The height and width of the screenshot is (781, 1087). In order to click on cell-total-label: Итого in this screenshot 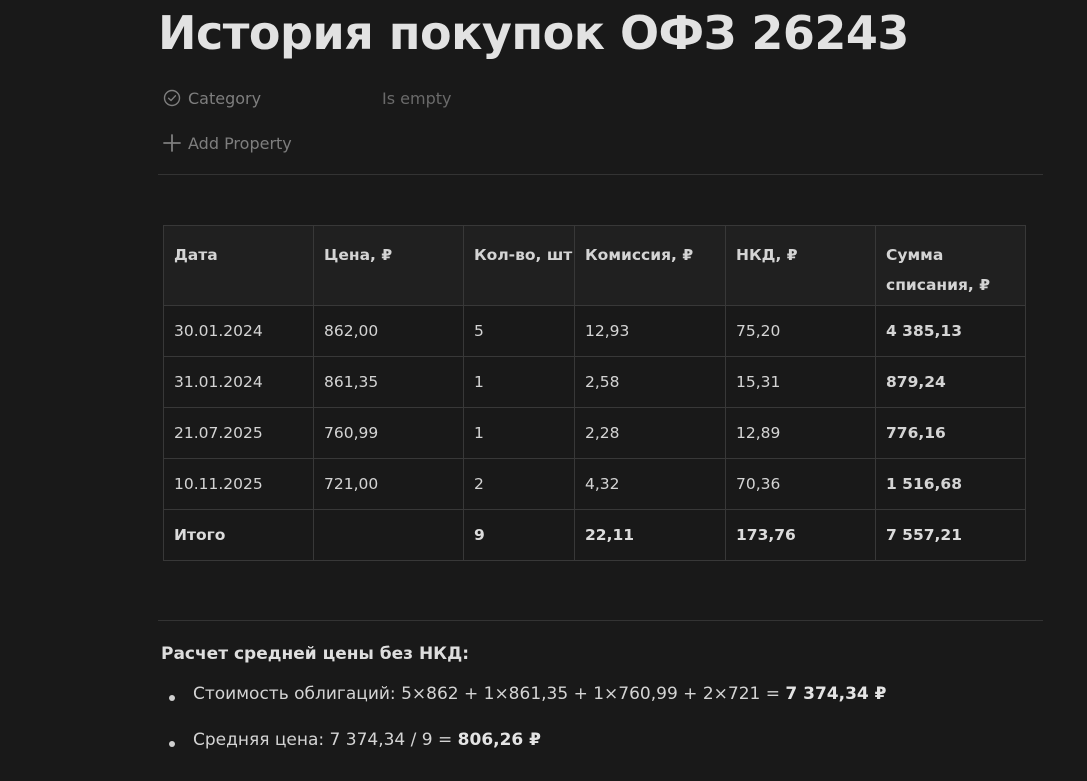, I will do `click(238, 535)`.